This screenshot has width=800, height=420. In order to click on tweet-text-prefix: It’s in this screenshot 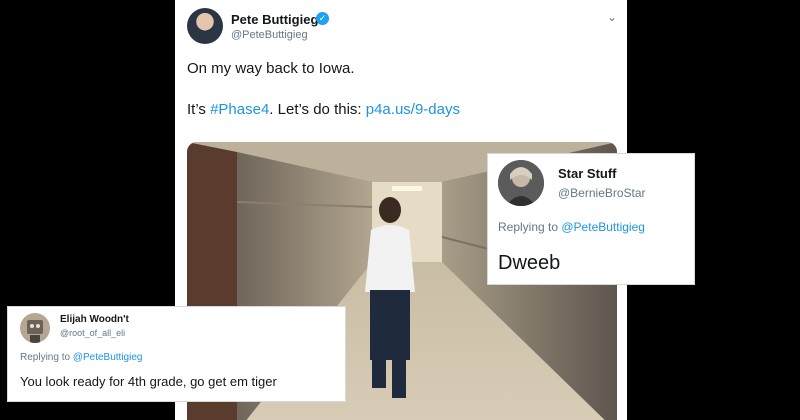, I will do `click(199, 109)`.